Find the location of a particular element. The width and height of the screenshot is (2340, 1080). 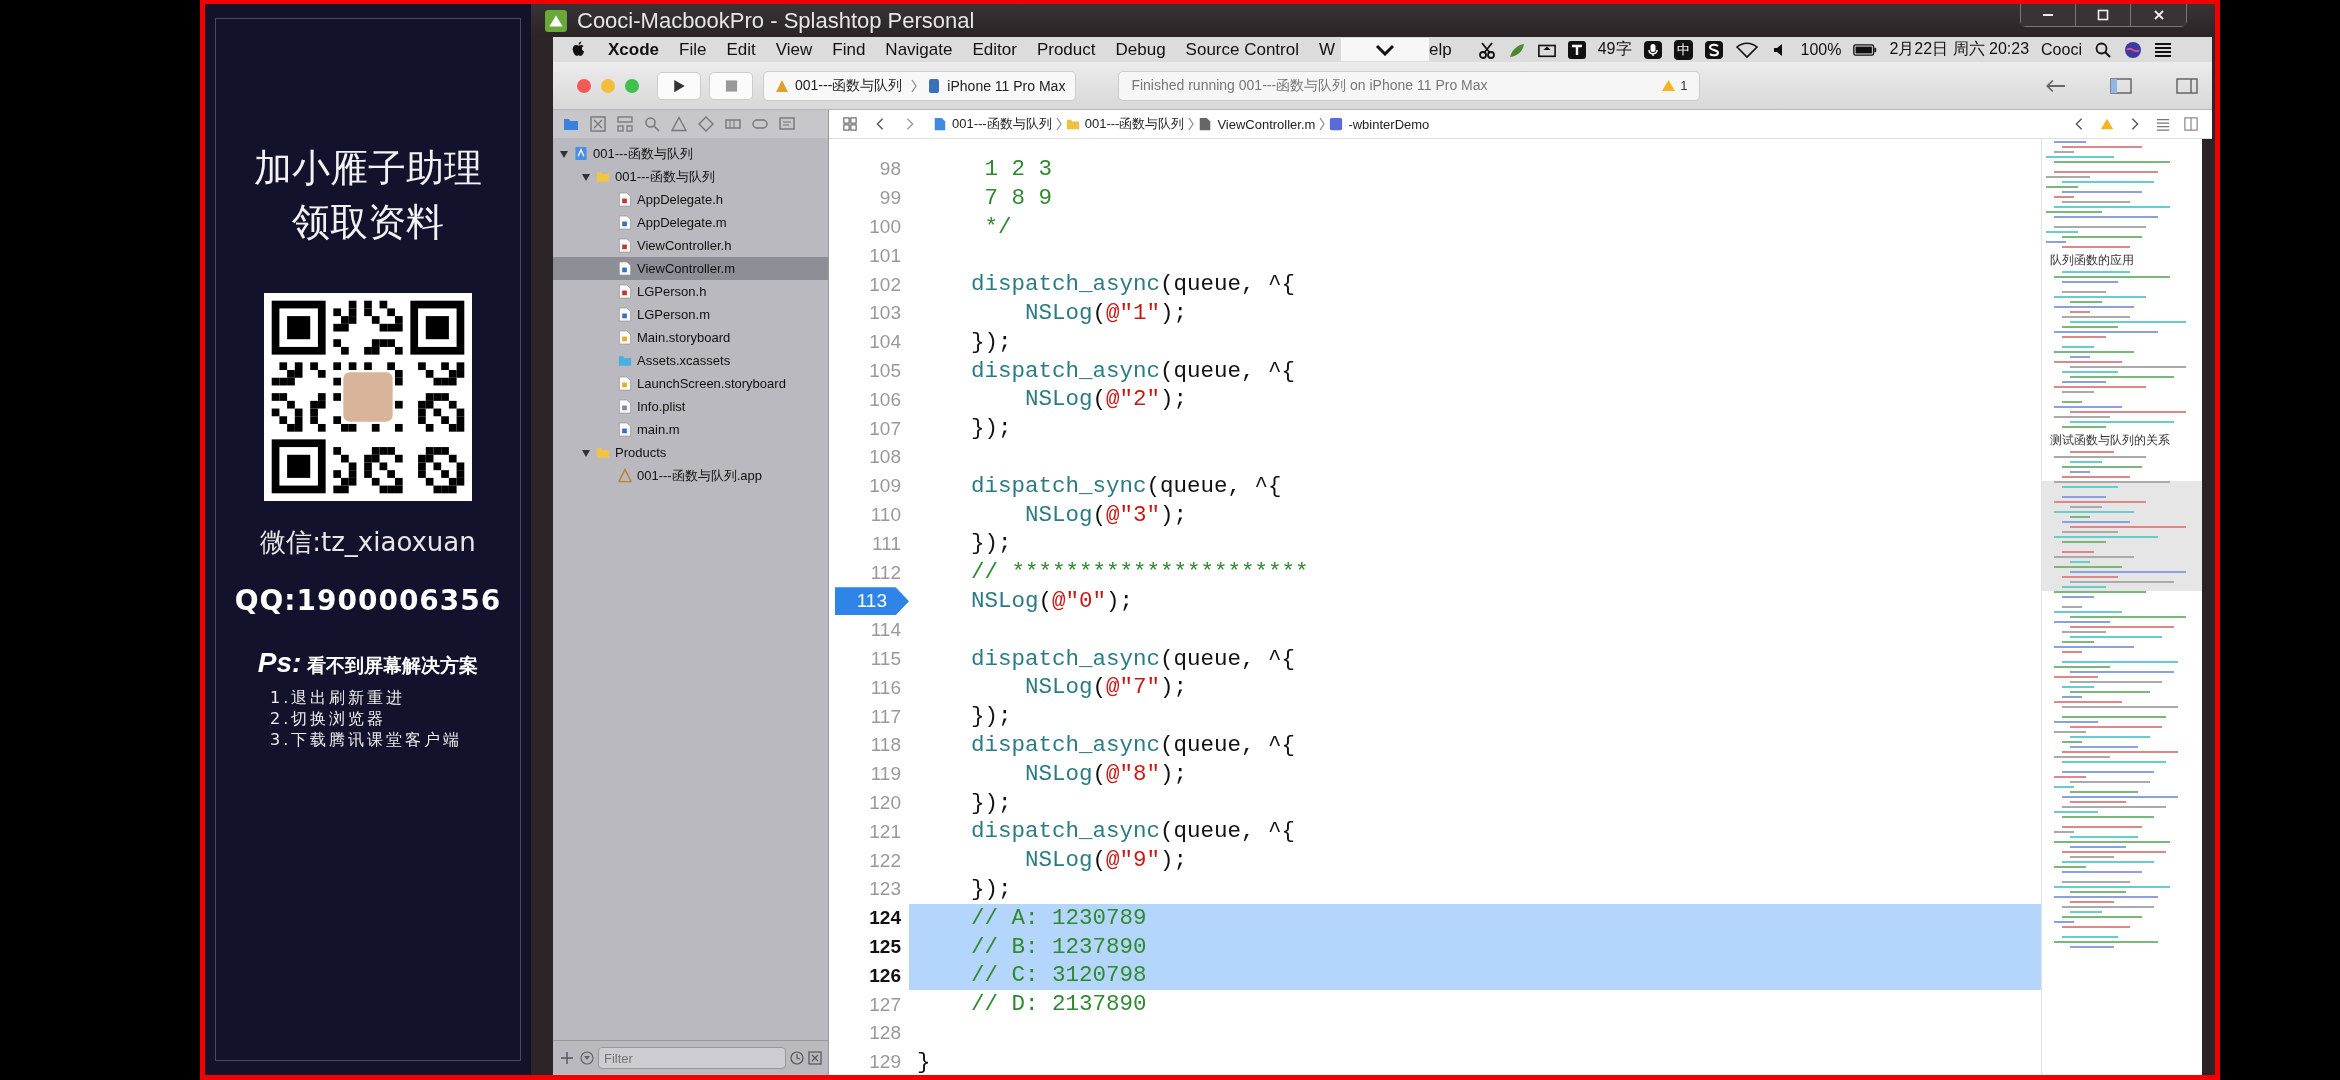

breadcrumb: -wbinterDemo is located at coordinates (1379, 124).